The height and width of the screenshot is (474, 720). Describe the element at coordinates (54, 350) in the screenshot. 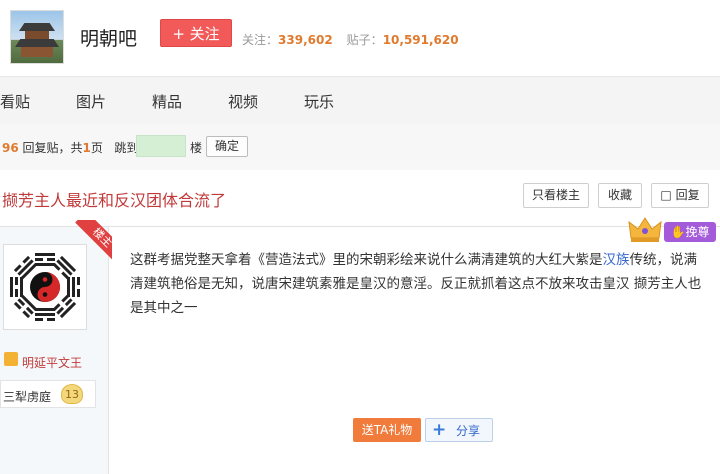

I see `author-sidebar: 明延平文王 三犁虏庭 13` at that location.